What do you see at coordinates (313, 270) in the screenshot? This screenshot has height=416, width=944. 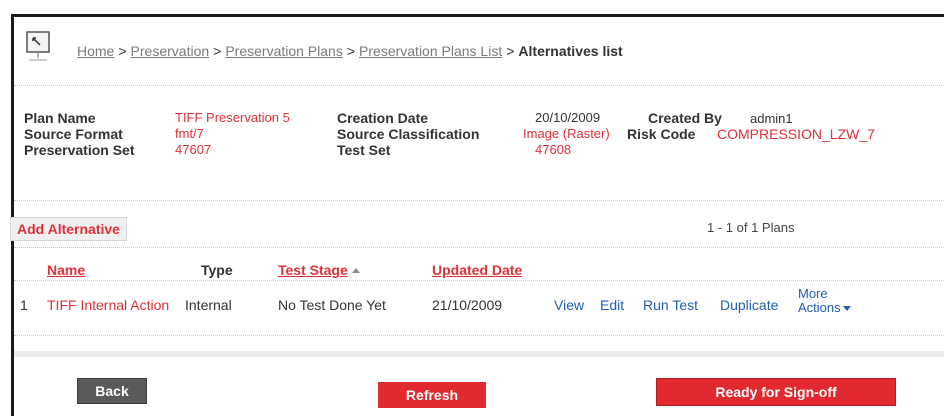 I see `column-header-test-stage-label: Test Stage` at bounding box center [313, 270].